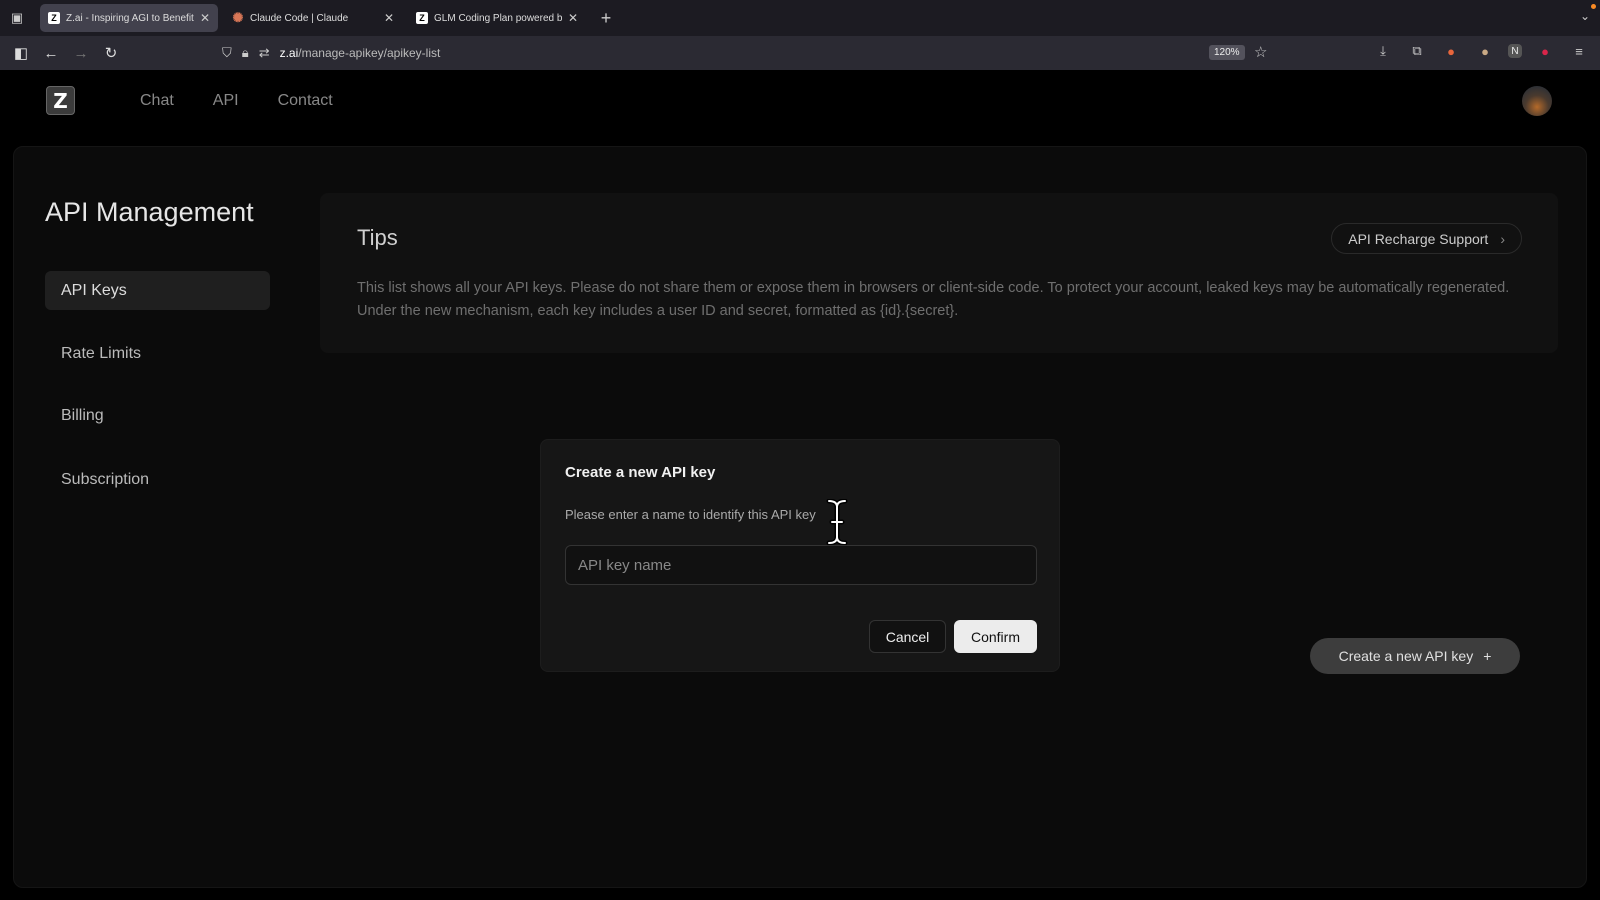  What do you see at coordinates (51, 53) in the screenshot?
I see `back-icon: ←` at bounding box center [51, 53].